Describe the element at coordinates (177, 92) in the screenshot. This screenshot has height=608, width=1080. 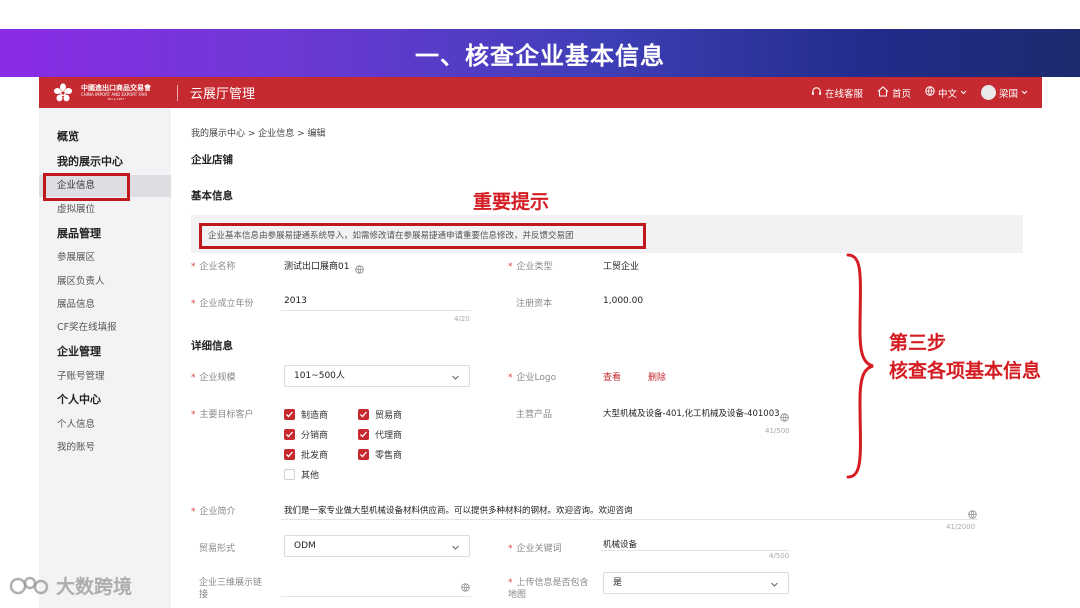
I see `header-divider` at that location.